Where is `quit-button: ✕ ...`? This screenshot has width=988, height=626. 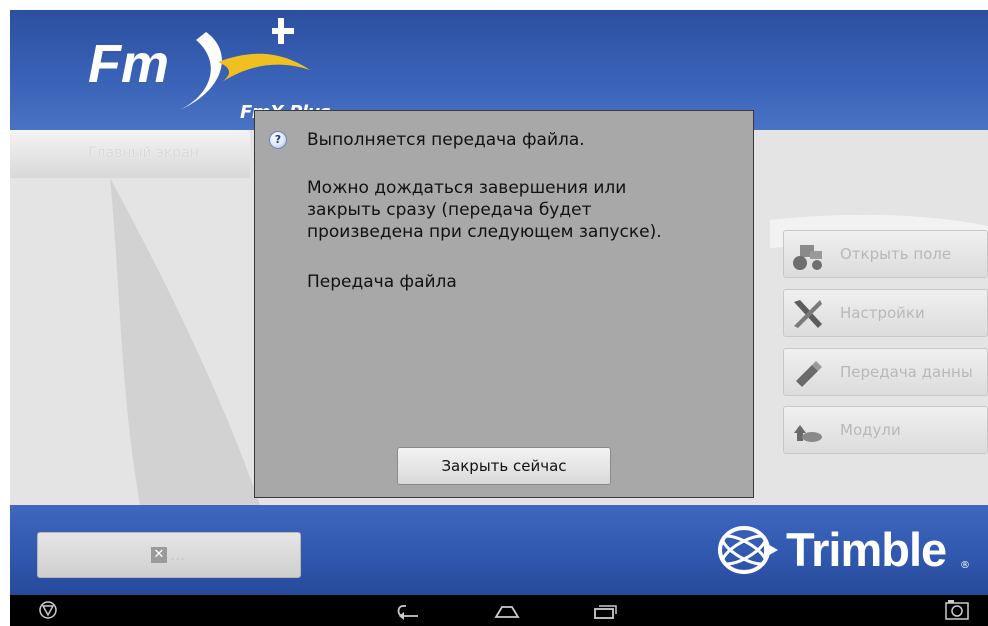 quit-button: ✕ ... is located at coordinates (169, 555).